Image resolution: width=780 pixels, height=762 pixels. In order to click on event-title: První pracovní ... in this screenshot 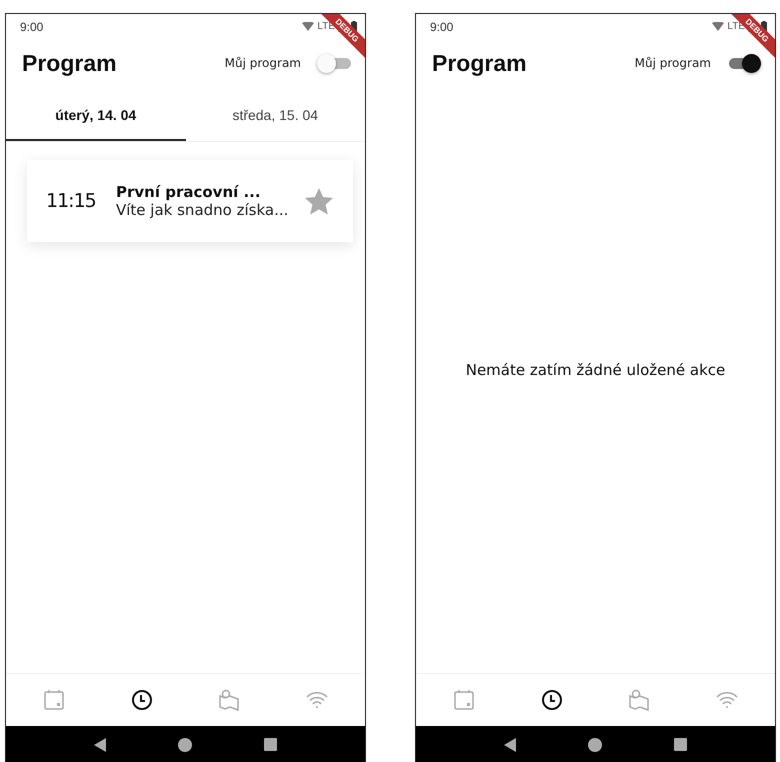, I will do `click(189, 192)`.